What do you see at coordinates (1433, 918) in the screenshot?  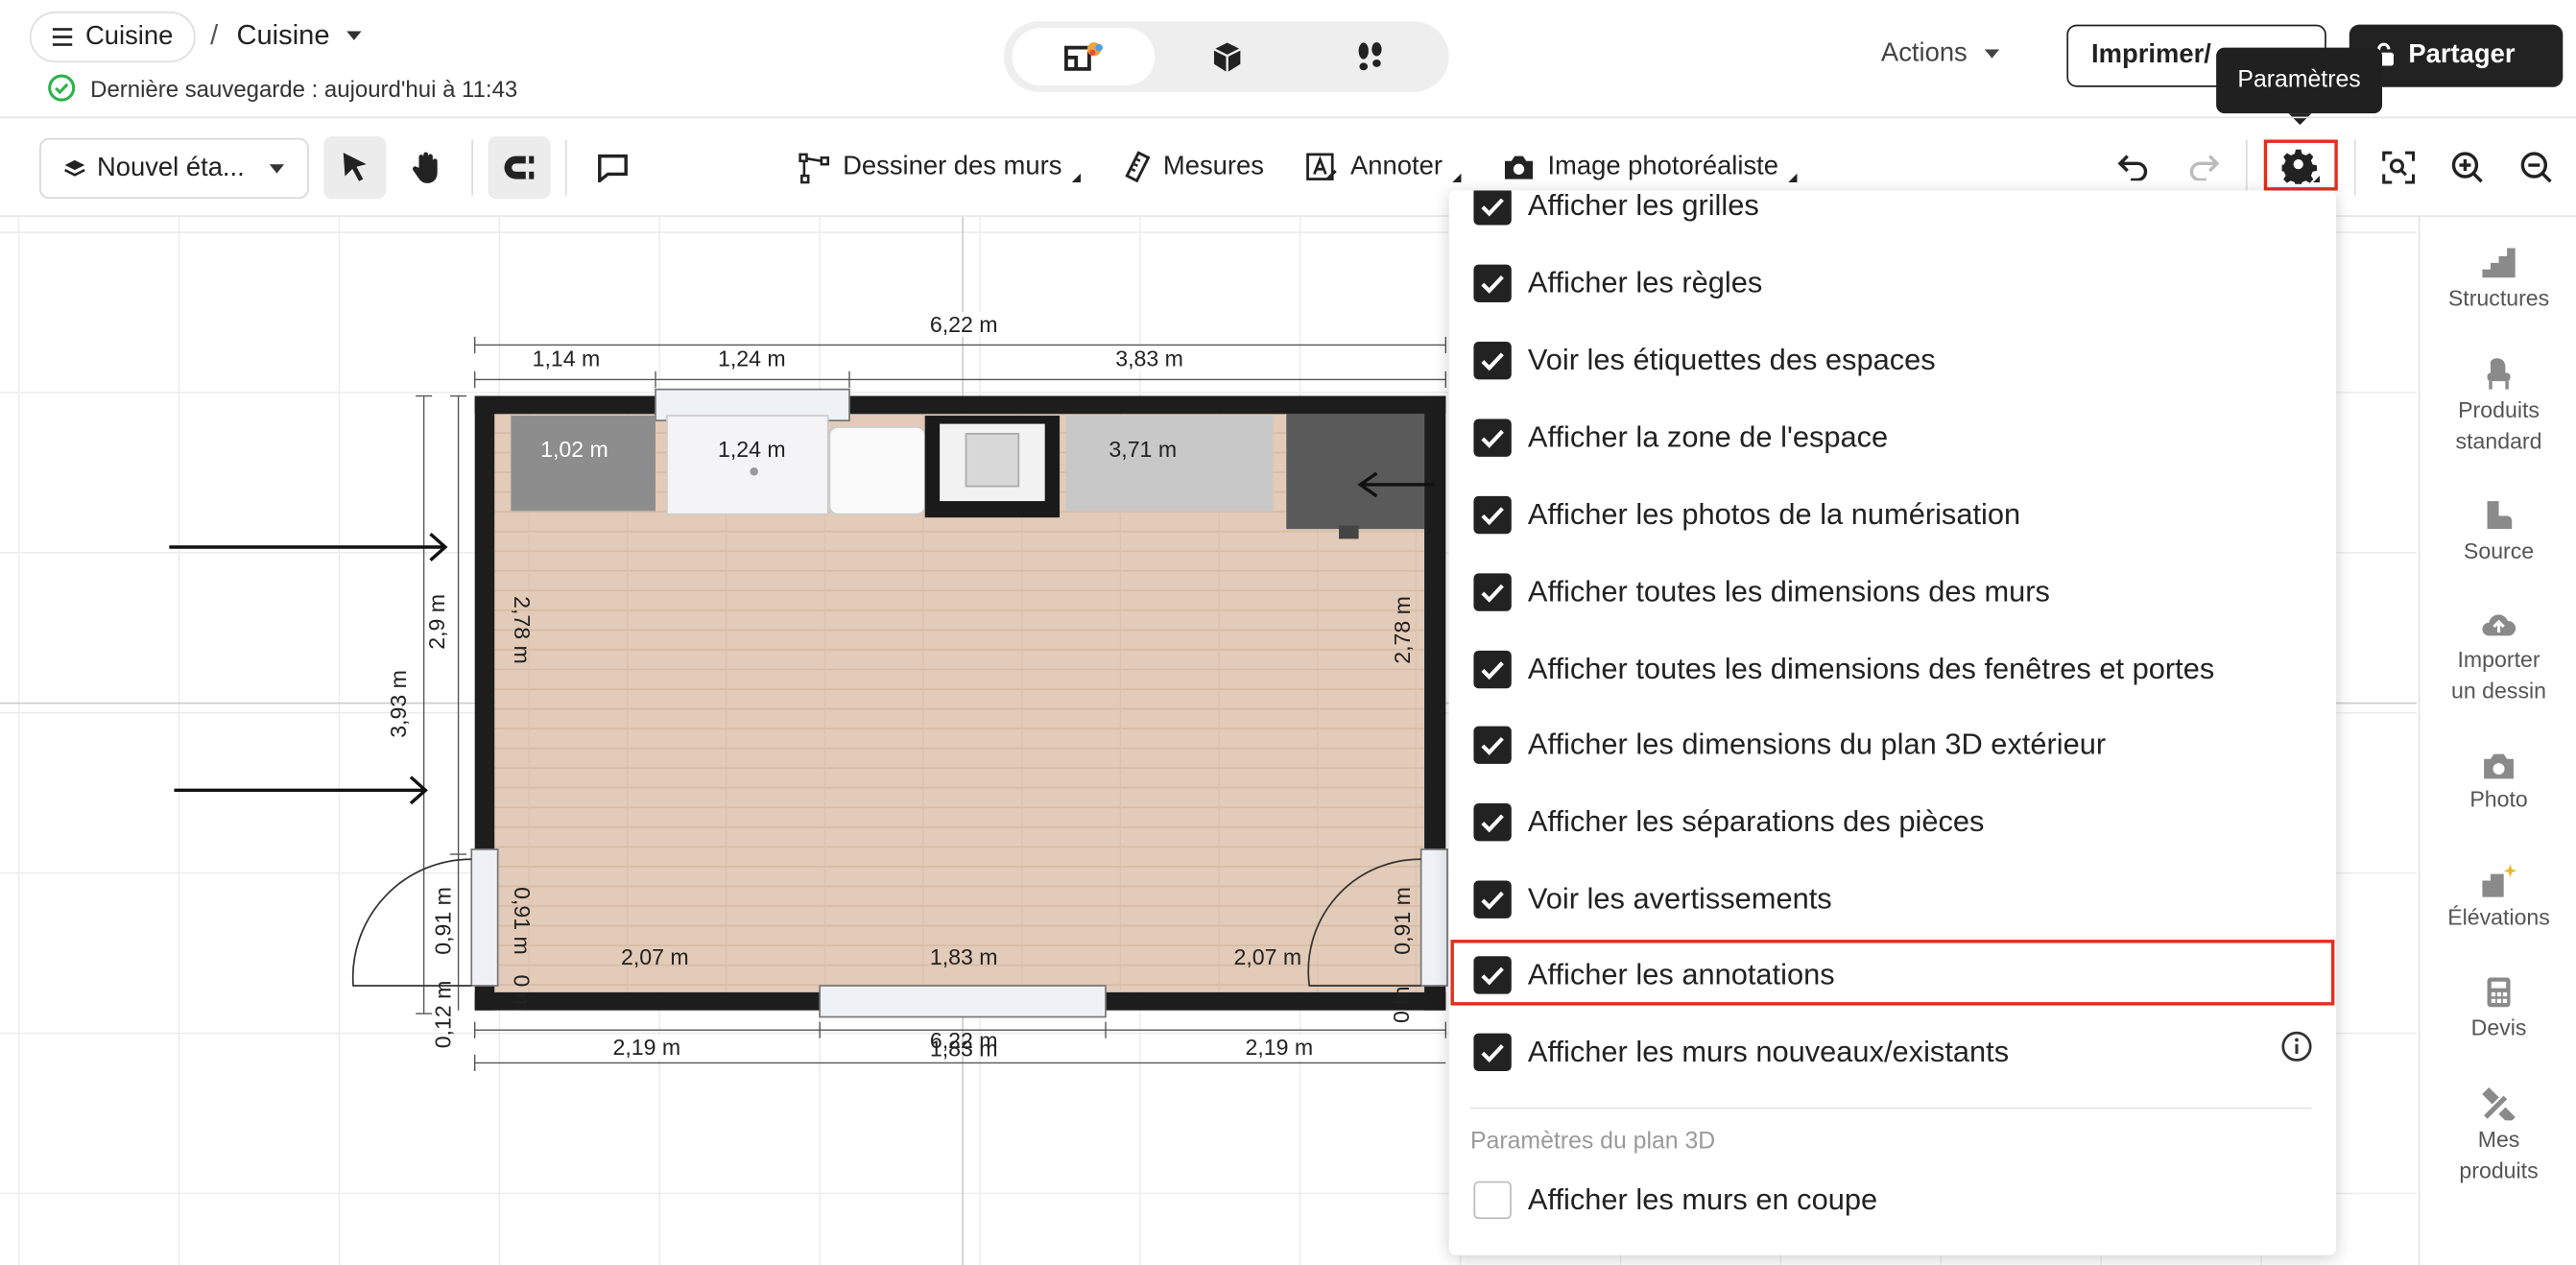 I see `door-right` at bounding box center [1433, 918].